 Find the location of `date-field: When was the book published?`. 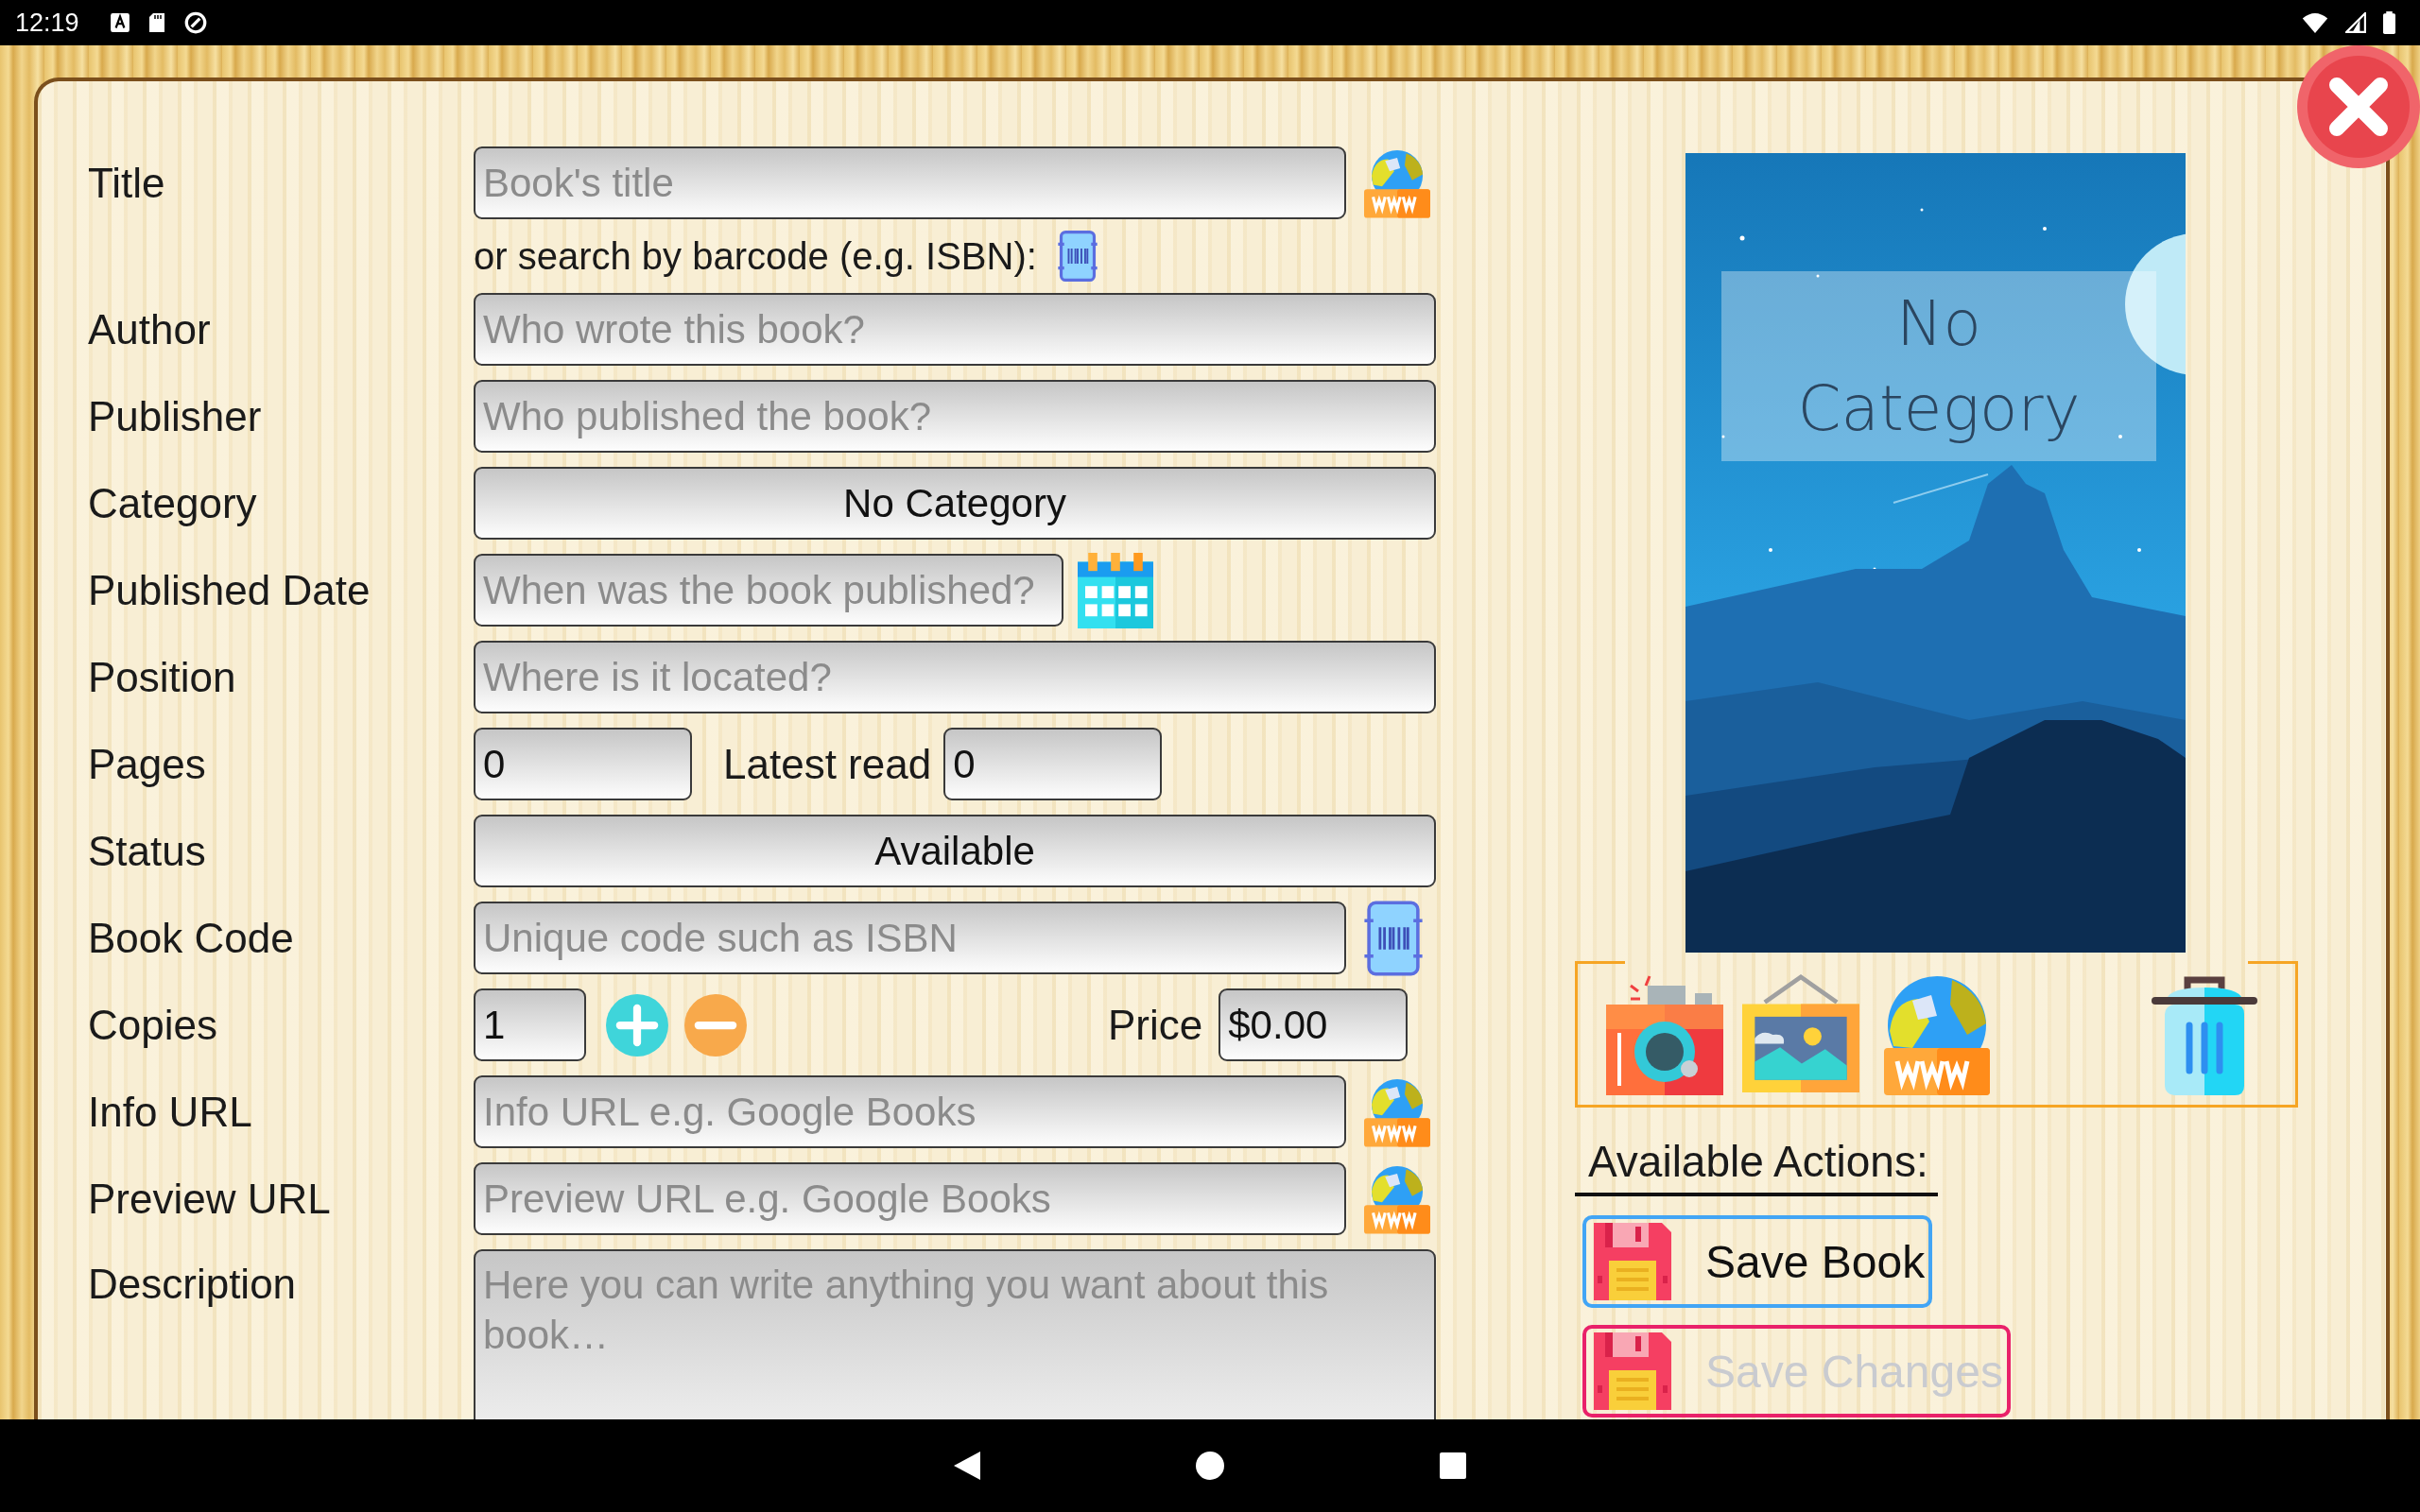

date-field: When was the book published? is located at coordinates (768, 590).